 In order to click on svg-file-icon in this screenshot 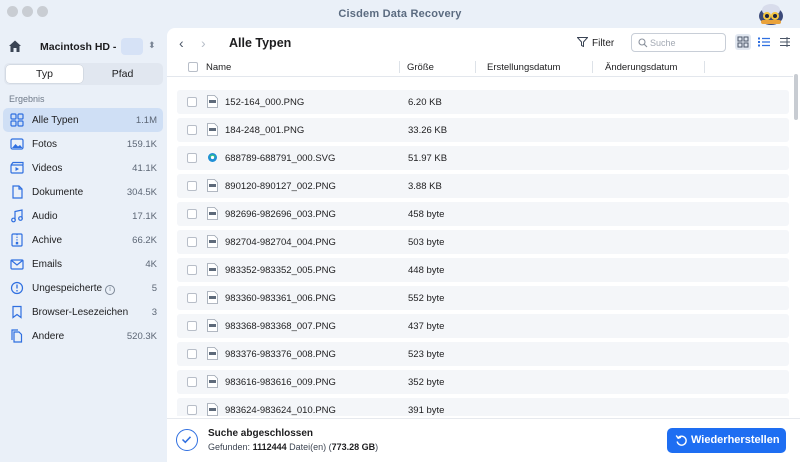, I will do `click(212, 157)`.